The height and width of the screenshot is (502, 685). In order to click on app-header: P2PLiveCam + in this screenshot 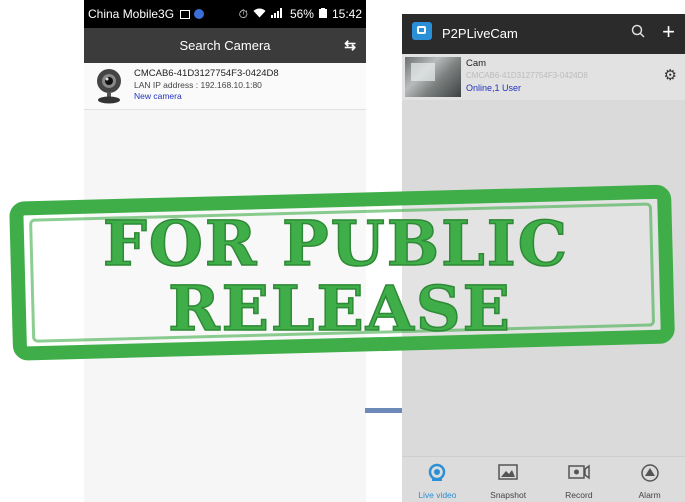, I will do `click(543, 34)`.